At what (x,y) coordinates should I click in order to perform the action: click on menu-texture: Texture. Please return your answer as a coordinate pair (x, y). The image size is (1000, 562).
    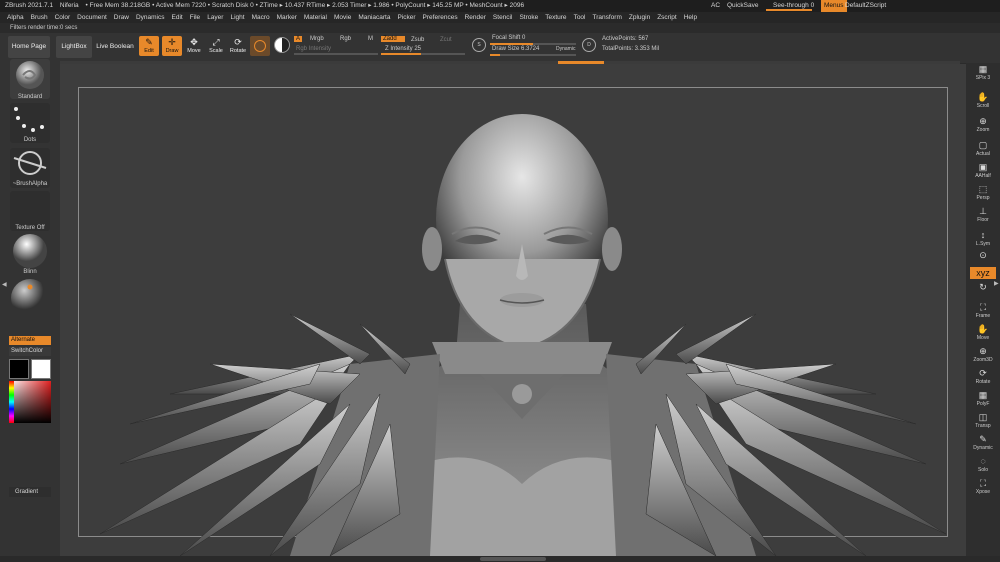
    Looking at the image, I should click on (555, 17).